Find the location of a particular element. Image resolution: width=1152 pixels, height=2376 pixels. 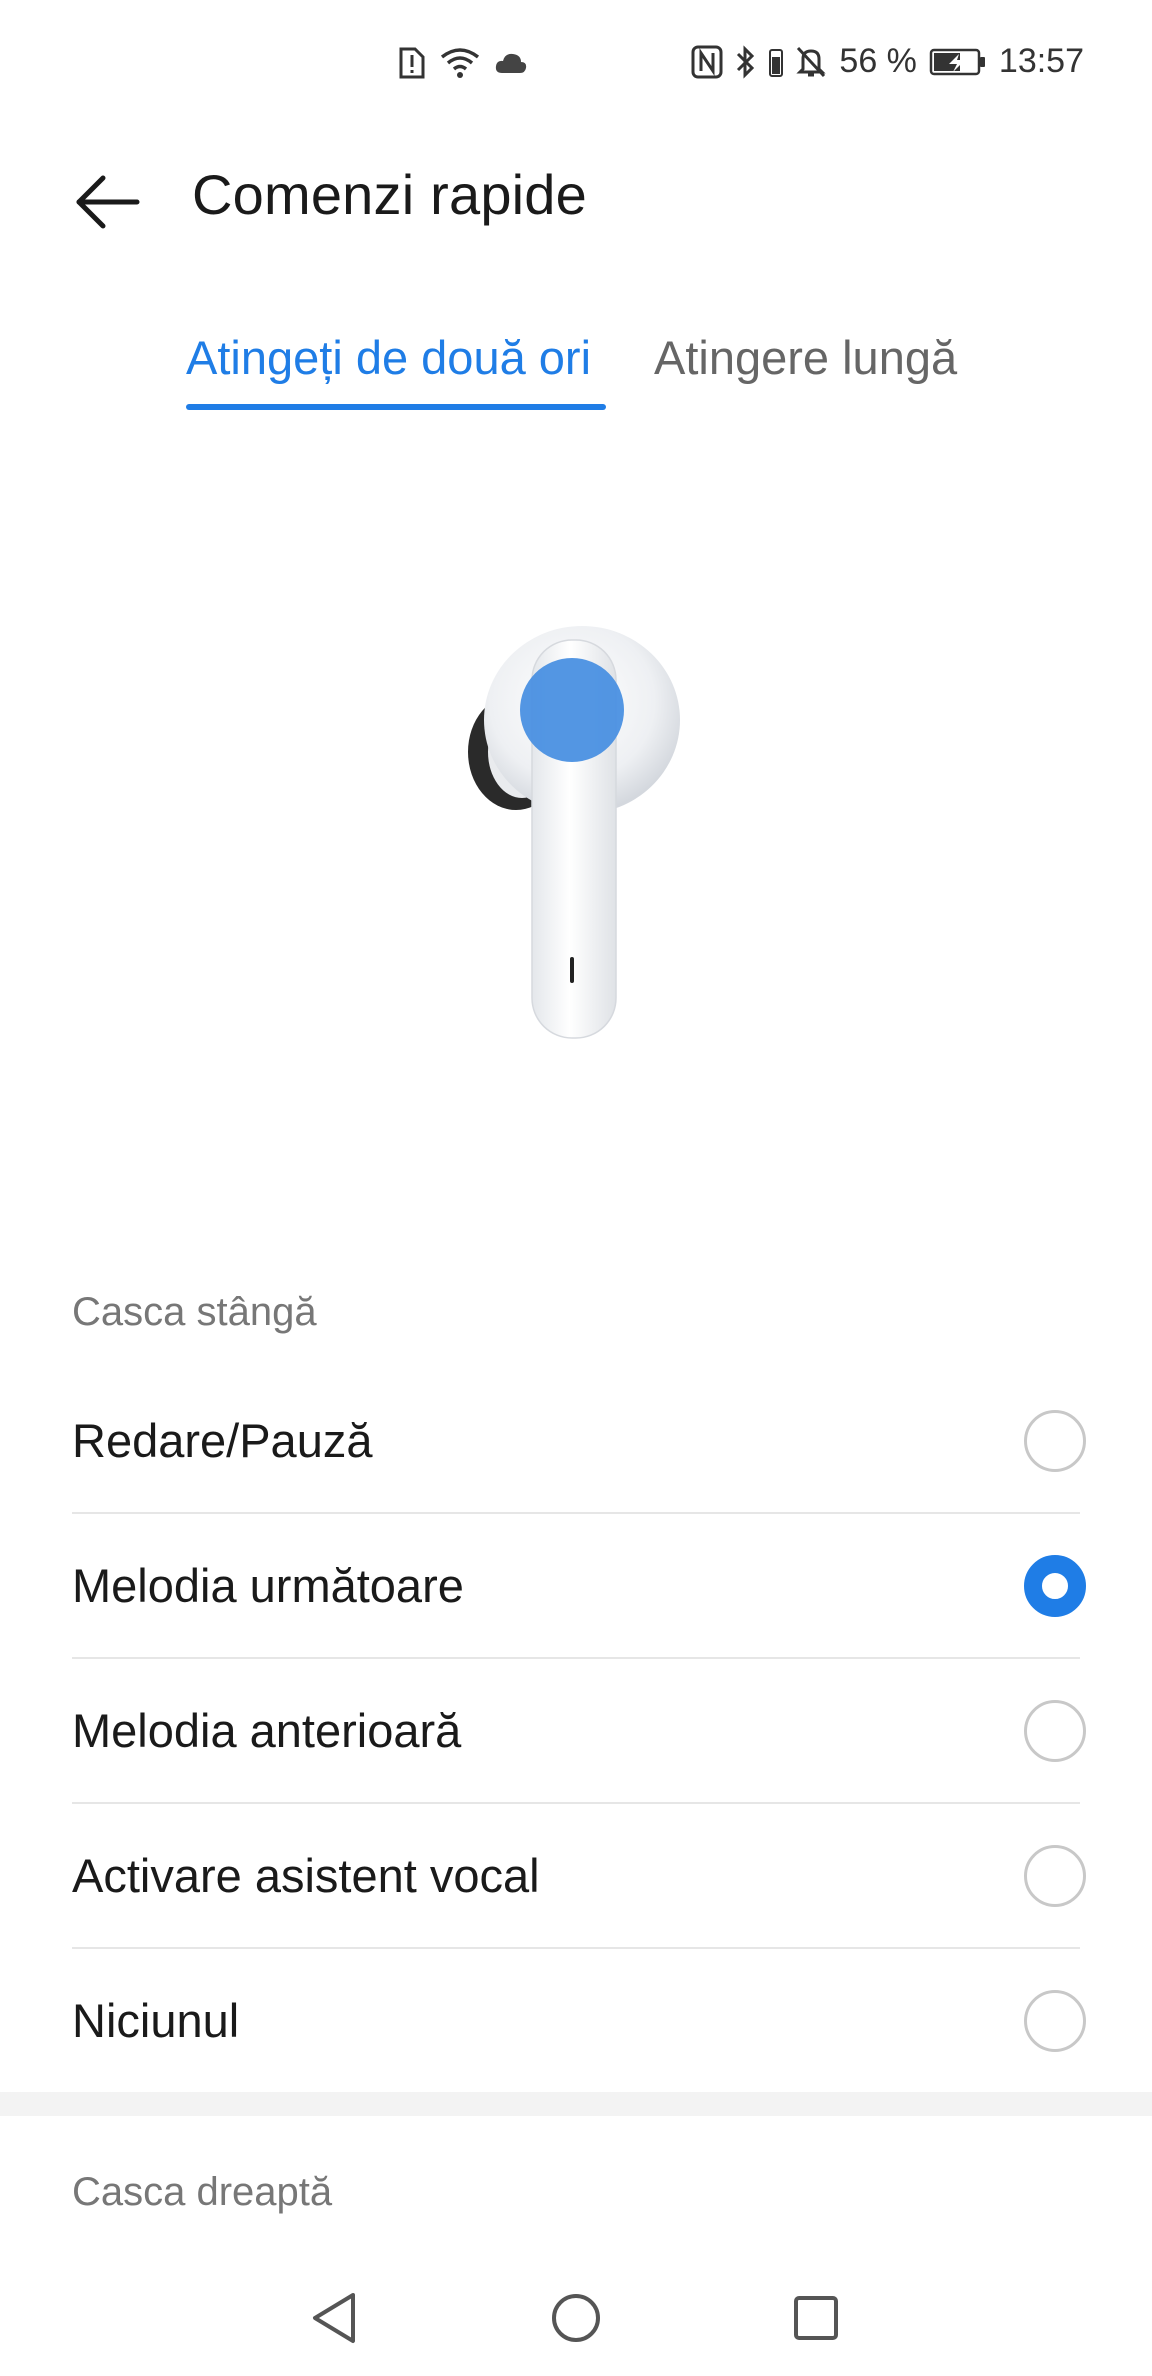

navigation-bar is located at coordinates (576, 2318).